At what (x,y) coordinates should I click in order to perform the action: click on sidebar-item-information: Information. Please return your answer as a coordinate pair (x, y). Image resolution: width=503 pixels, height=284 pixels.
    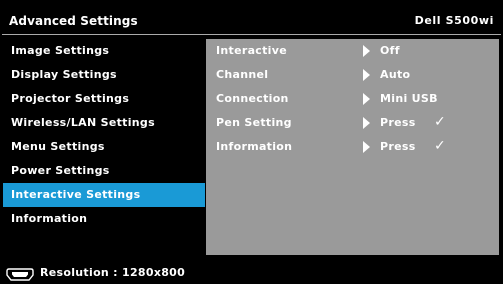
    Looking at the image, I should click on (104, 219).